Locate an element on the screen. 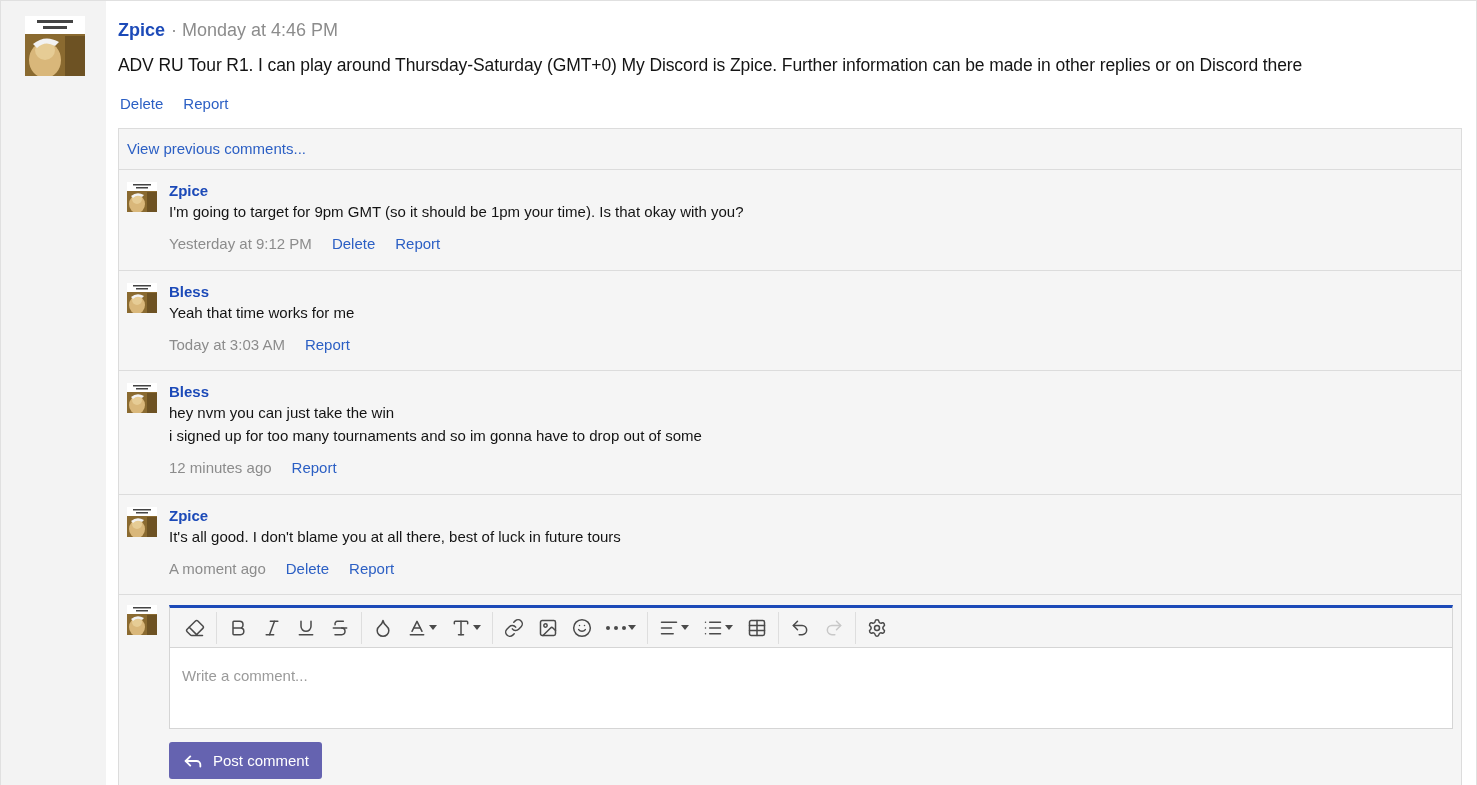 This screenshot has height=785, width=1477. author-name: Zpice is located at coordinates (141, 30).